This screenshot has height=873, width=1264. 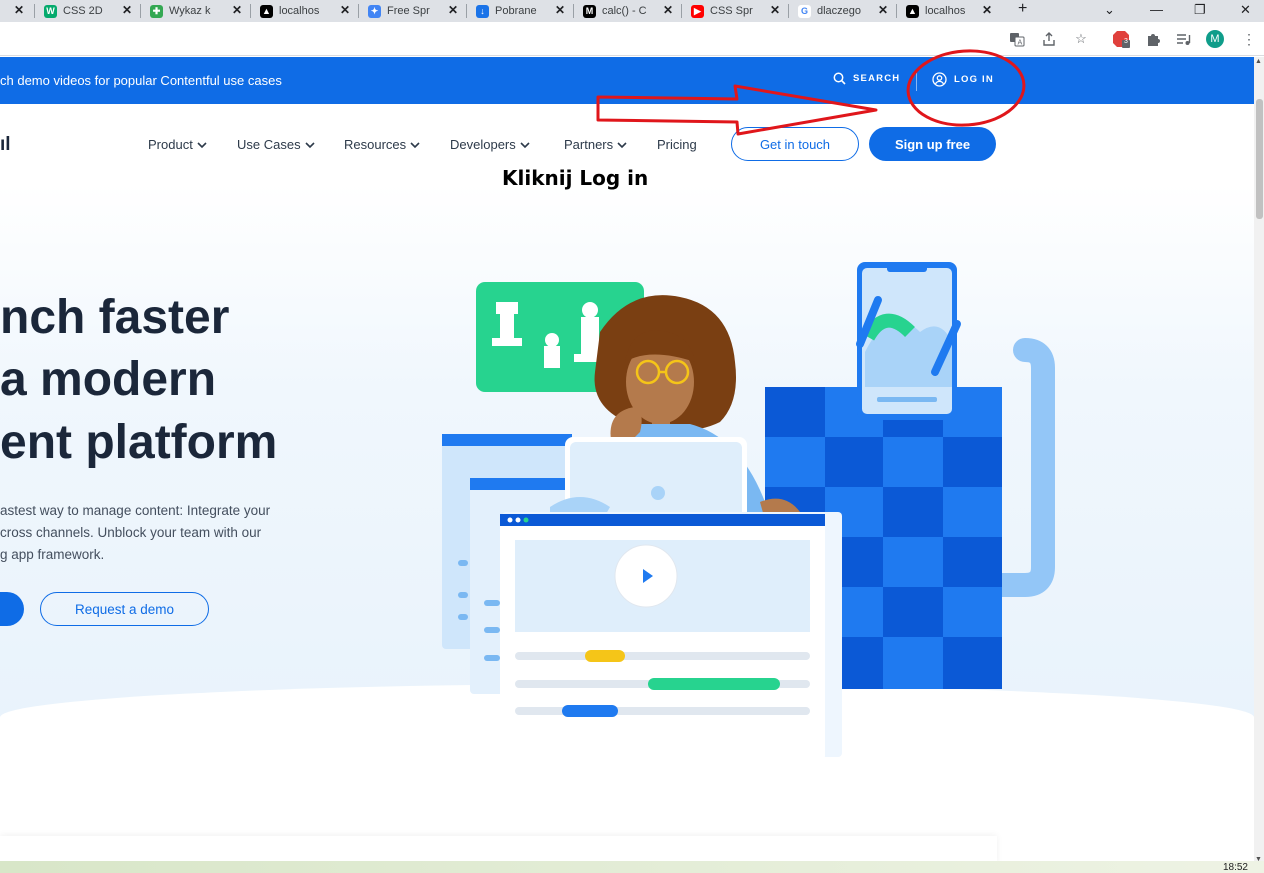 What do you see at coordinates (575, 178) in the screenshot?
I see `annotation-instruction: Kliknij Log in` at bounding box center [575, 178].